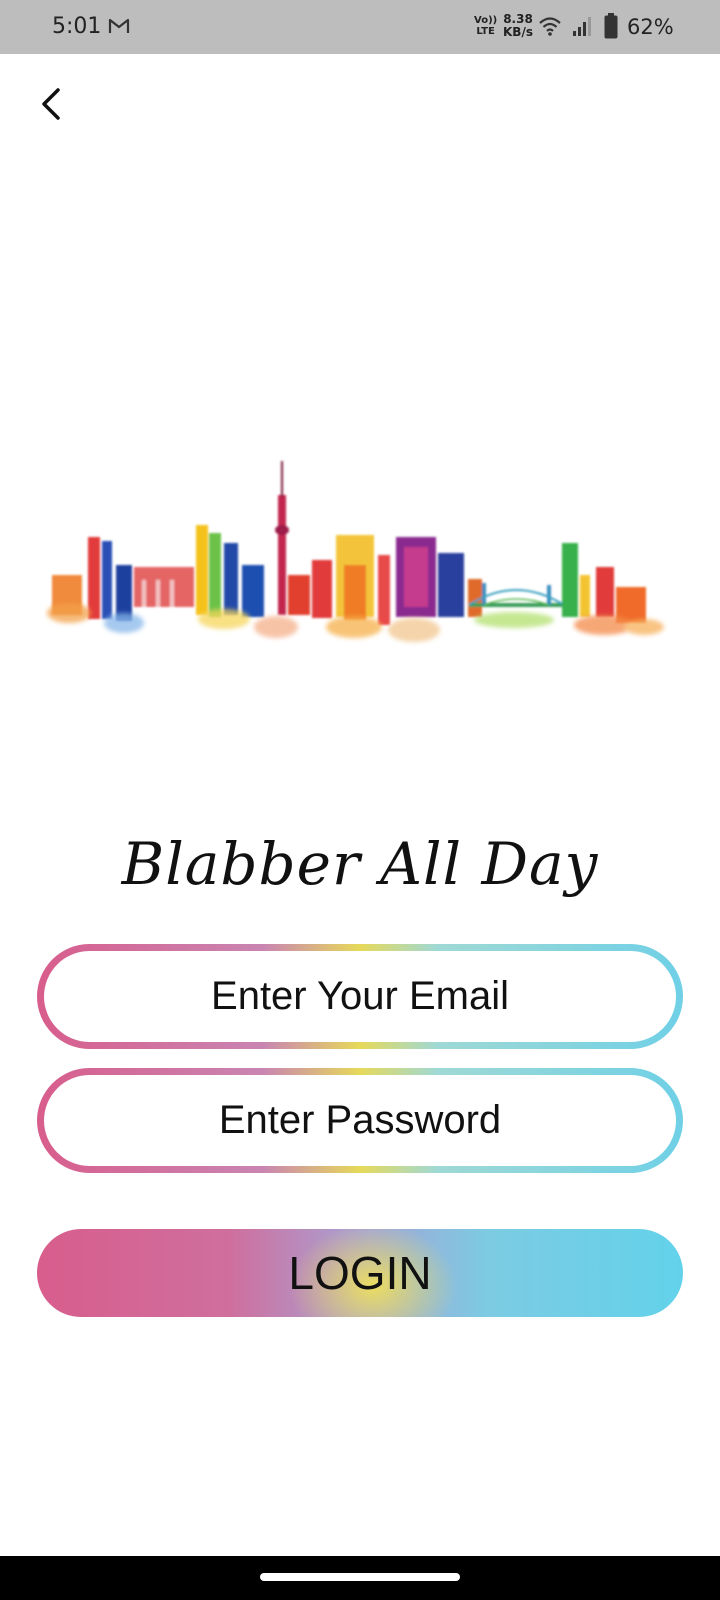 The width and height of the screenshot is (720, 1600). Describe the element at coordinates (355, 551) in the screenshot. I see `skyline-illustration` at that location.